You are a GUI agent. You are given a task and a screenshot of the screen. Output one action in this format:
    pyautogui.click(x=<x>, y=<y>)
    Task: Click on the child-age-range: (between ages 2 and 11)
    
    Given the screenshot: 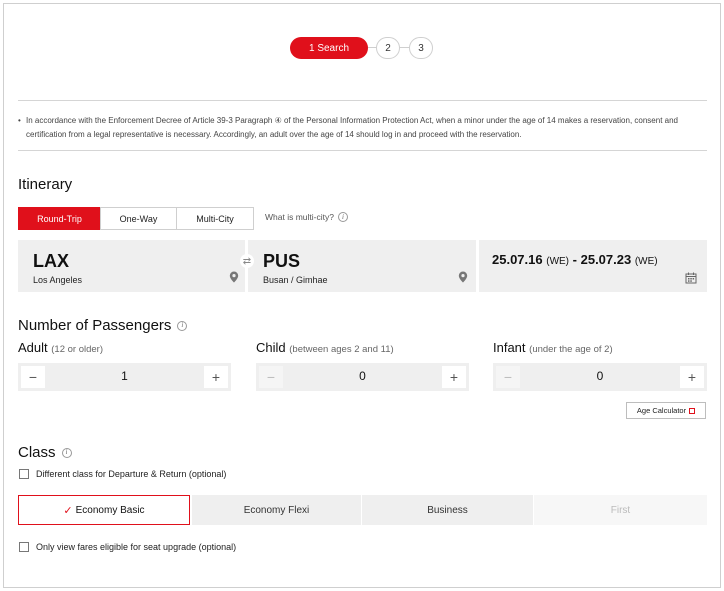 What is the action you would take?
    pyautogui.click(x=341, y=349)
    